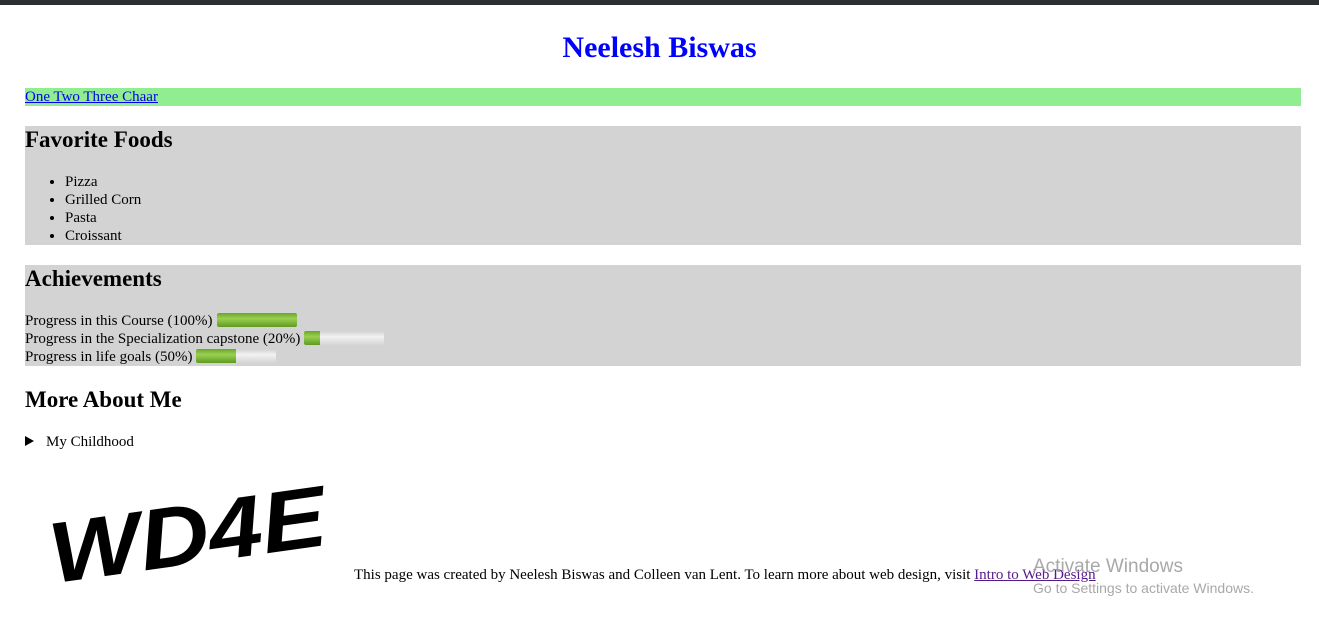 The height and width of the screenshot is (625, 1319). I want to click on window-top-border, so click(659, 2).